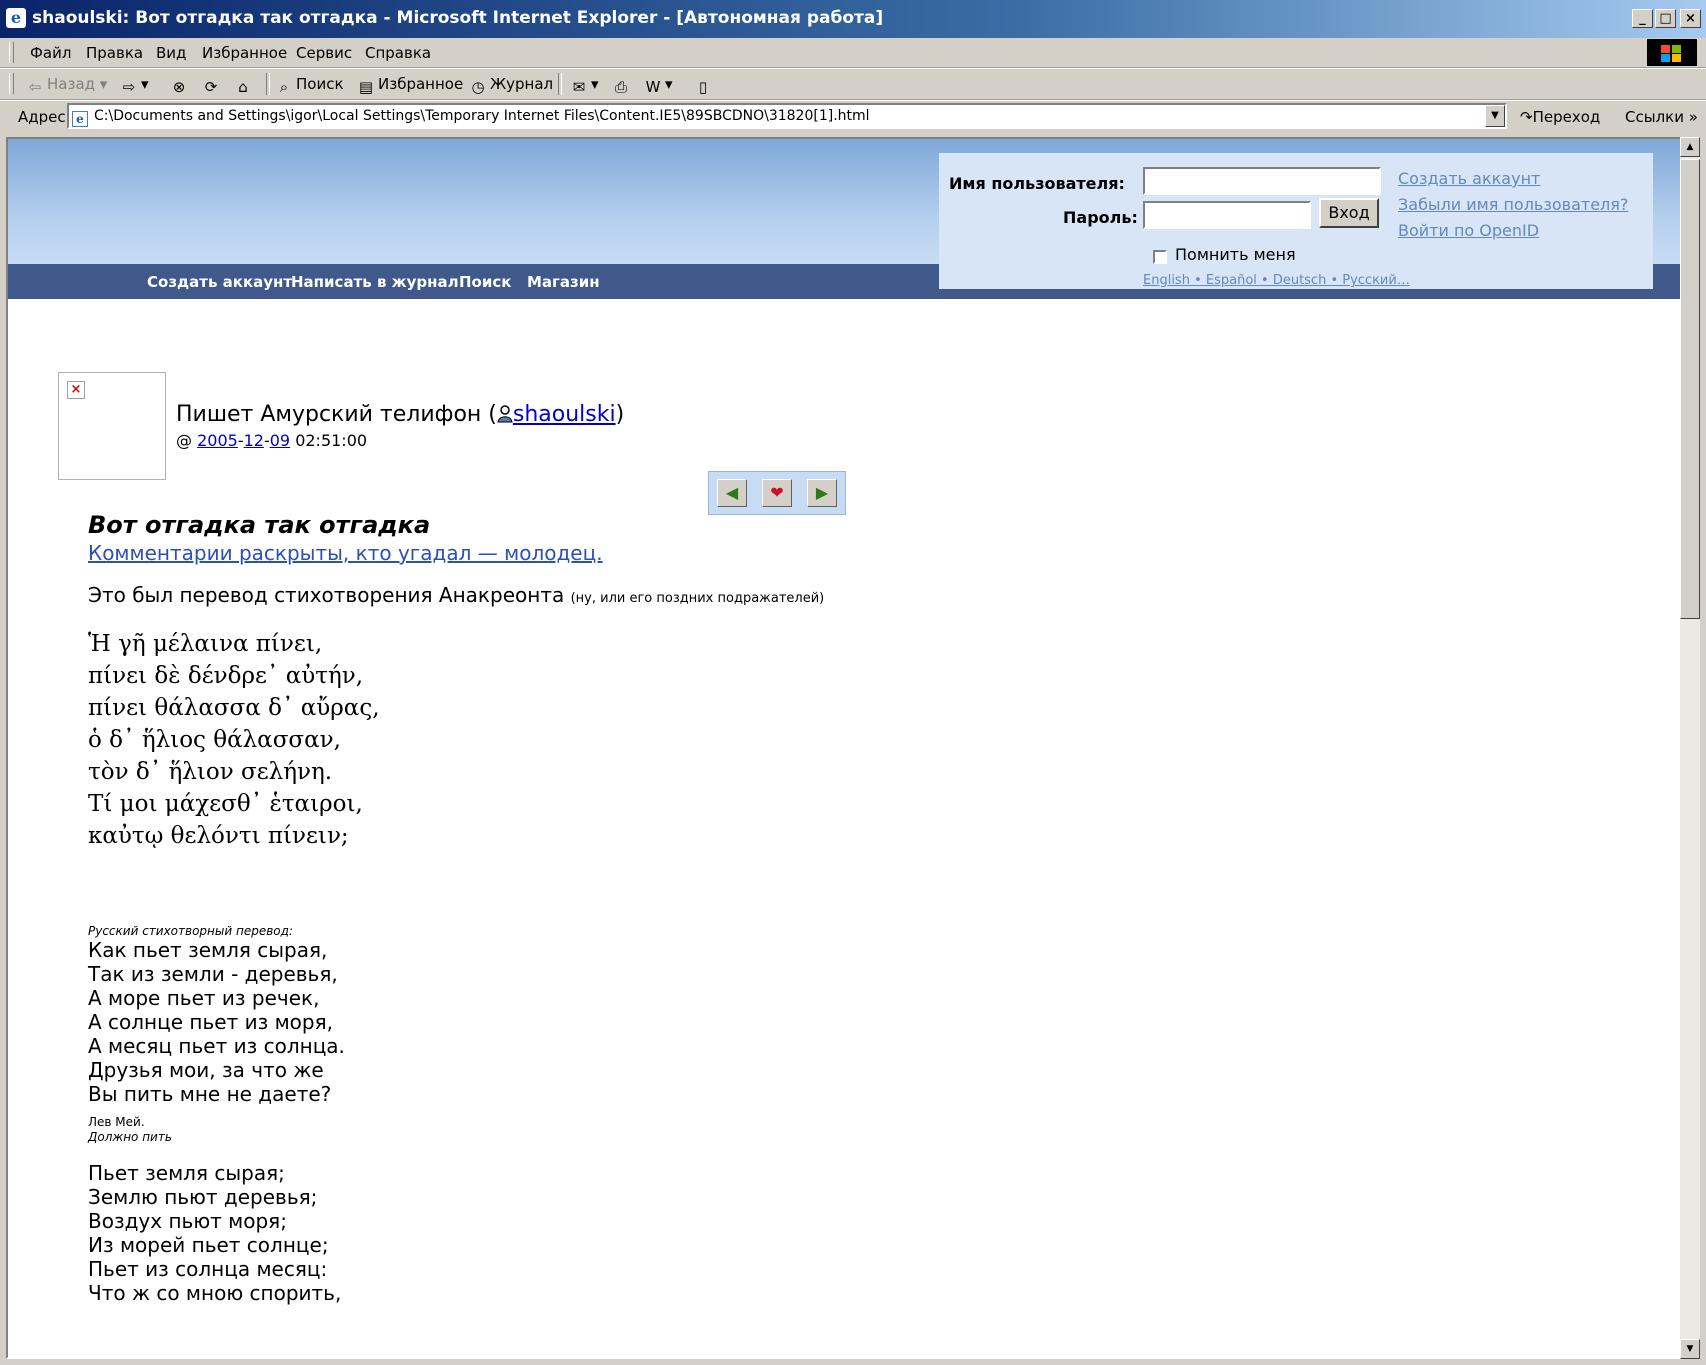 The height and width of the screenshot is (1365, 1706). I want to click on add-to-memories-button: ❤, so click(777, 493).